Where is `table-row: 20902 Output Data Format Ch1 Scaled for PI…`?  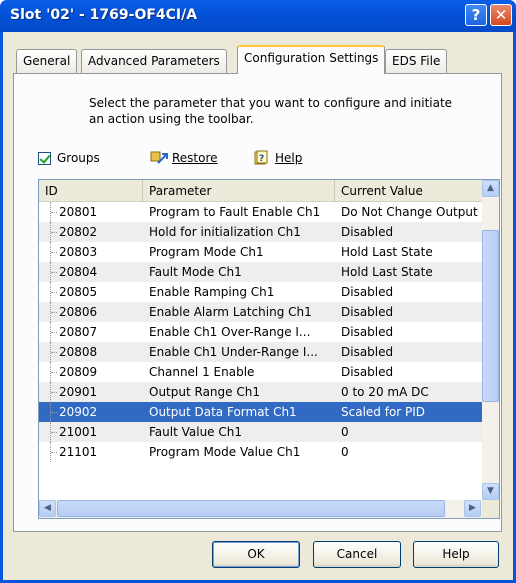
table-row: 20902 Output Data Format Ch1 Scaled for PI… is located at coordinates (260, 412).